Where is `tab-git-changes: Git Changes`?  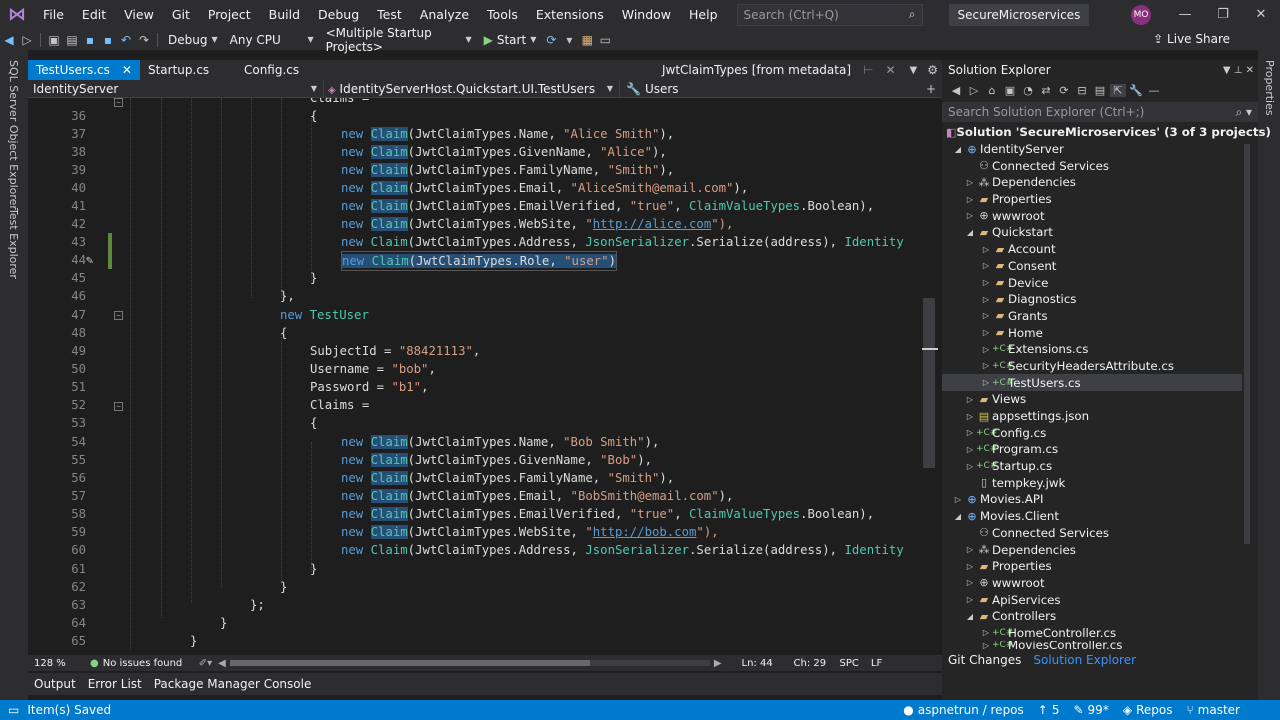
tab-git-changes: Git Changes is located at coordinates (984, 660).